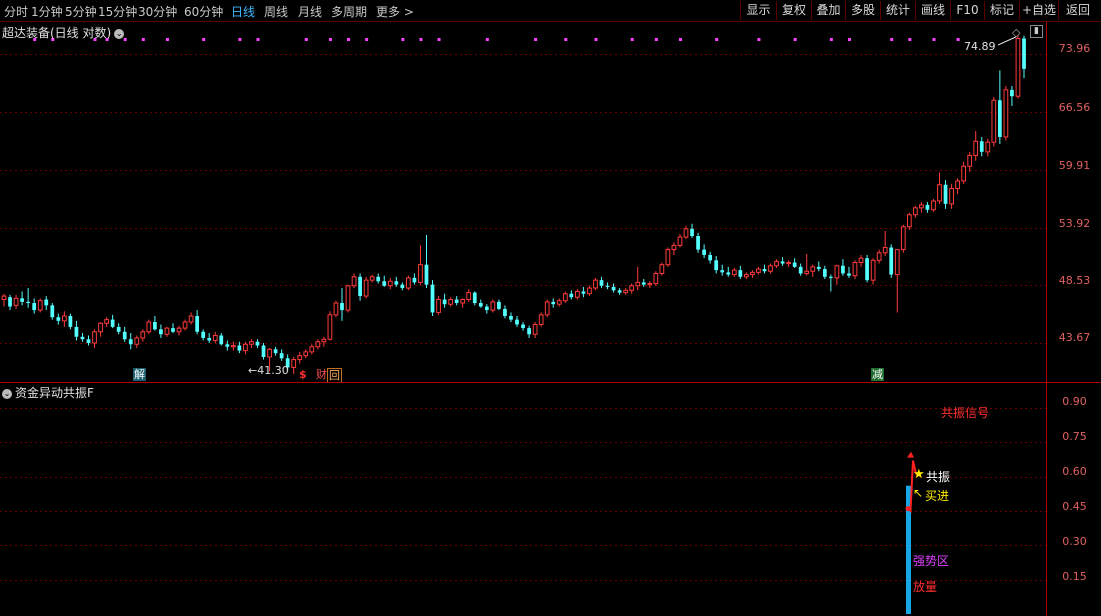 This screenshot has height=616, width=1101. Describe the element at coordinates (758, 10) in the screenshot. I see `display-button: 显示` at that location.